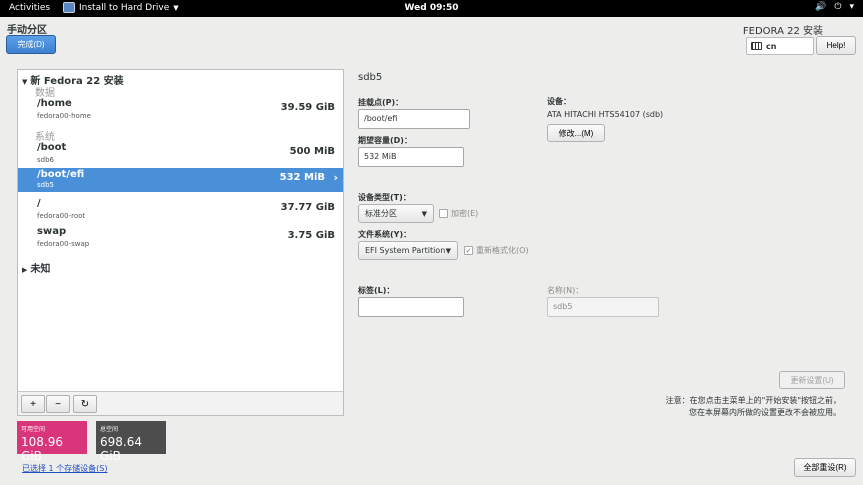 The height and width of the screenshot is (485, 863). Describe the element at coordinates (411, 307) in the screenshot. I see `tag-input` at that location.